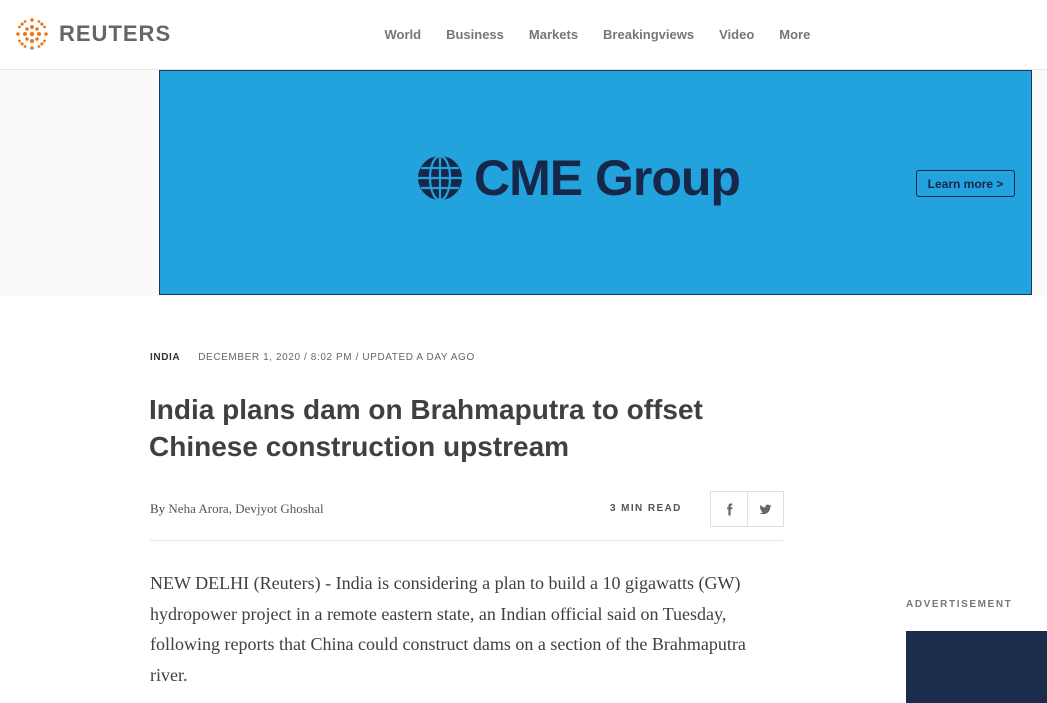 This screenshot has height=703, width=1047. Describe the element at coordinates (159, 508) in the screenshot. I see `byline-prefix: By` at that location.